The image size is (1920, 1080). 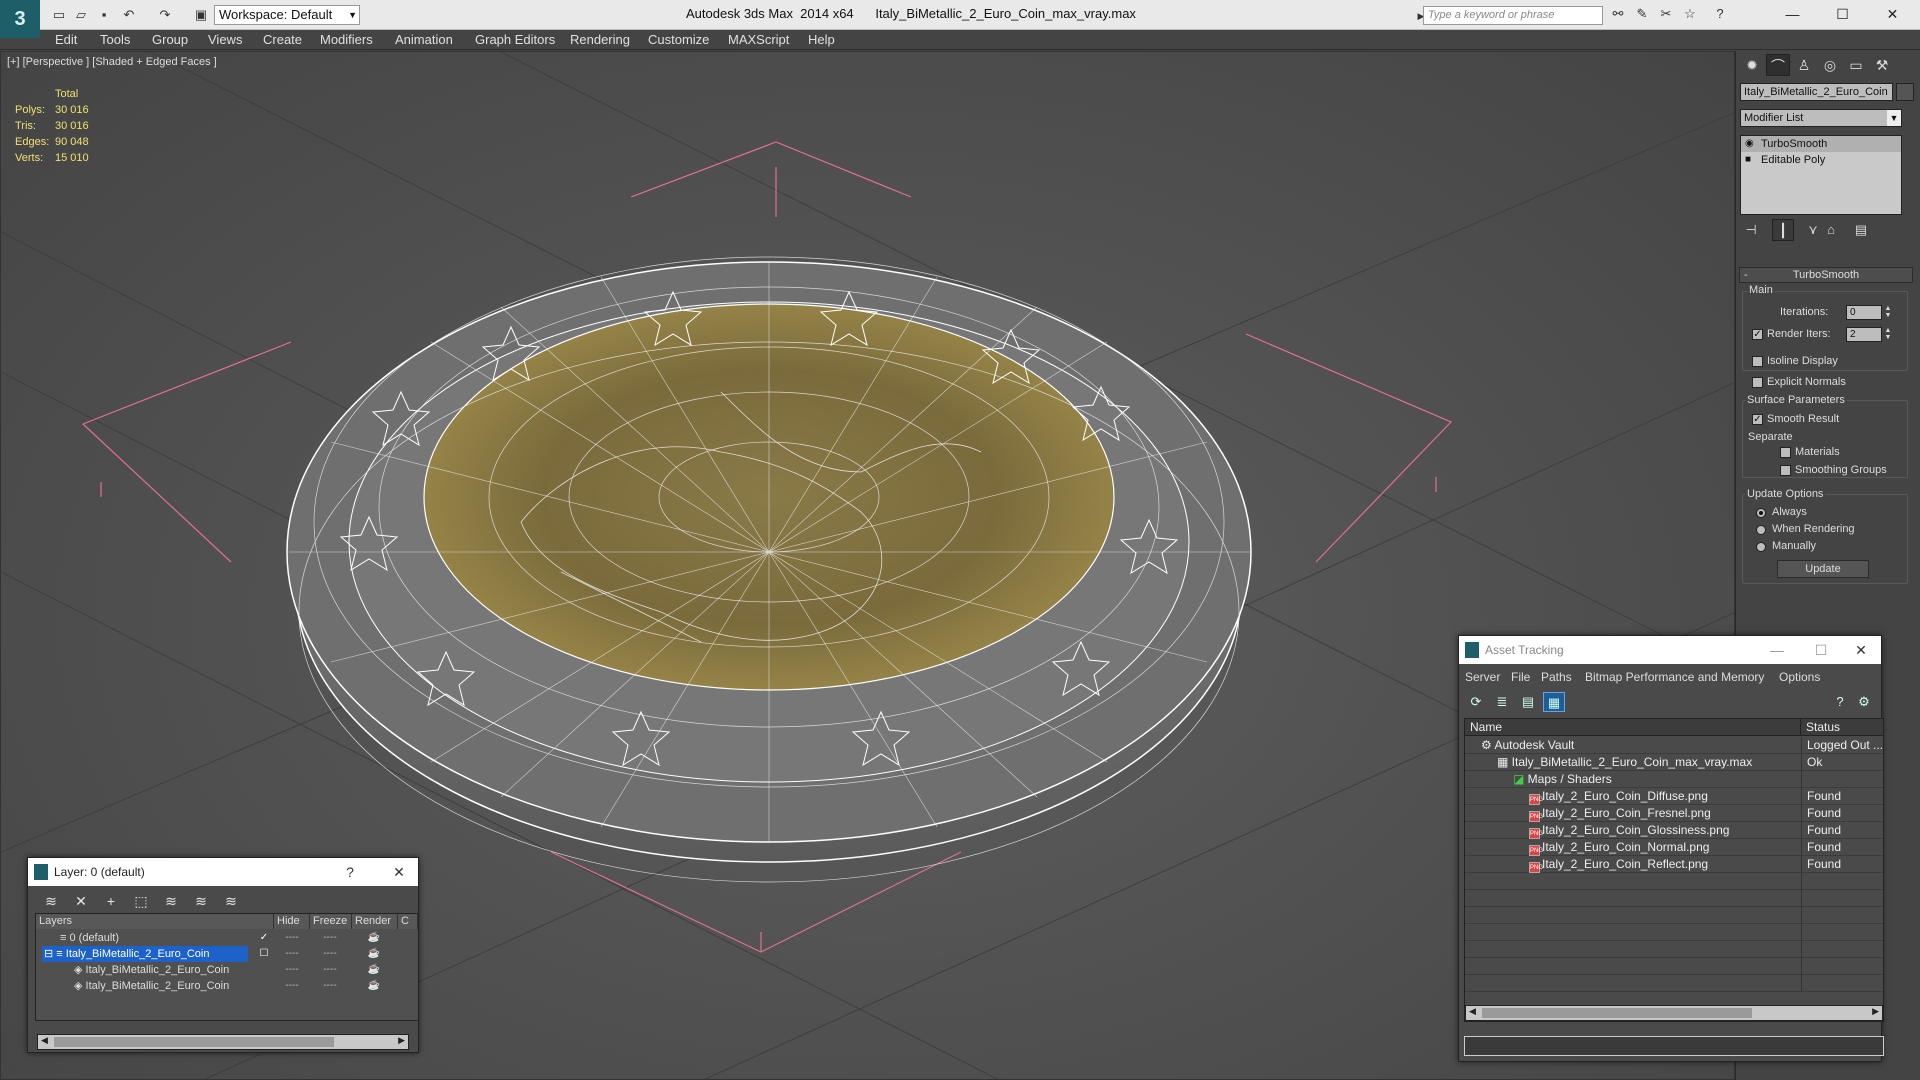 What do you see at coordinates (1804, 65) in the screenshot?
I see `hierarchy-tab-icon: ♙` at bounding box center [1804, 65].